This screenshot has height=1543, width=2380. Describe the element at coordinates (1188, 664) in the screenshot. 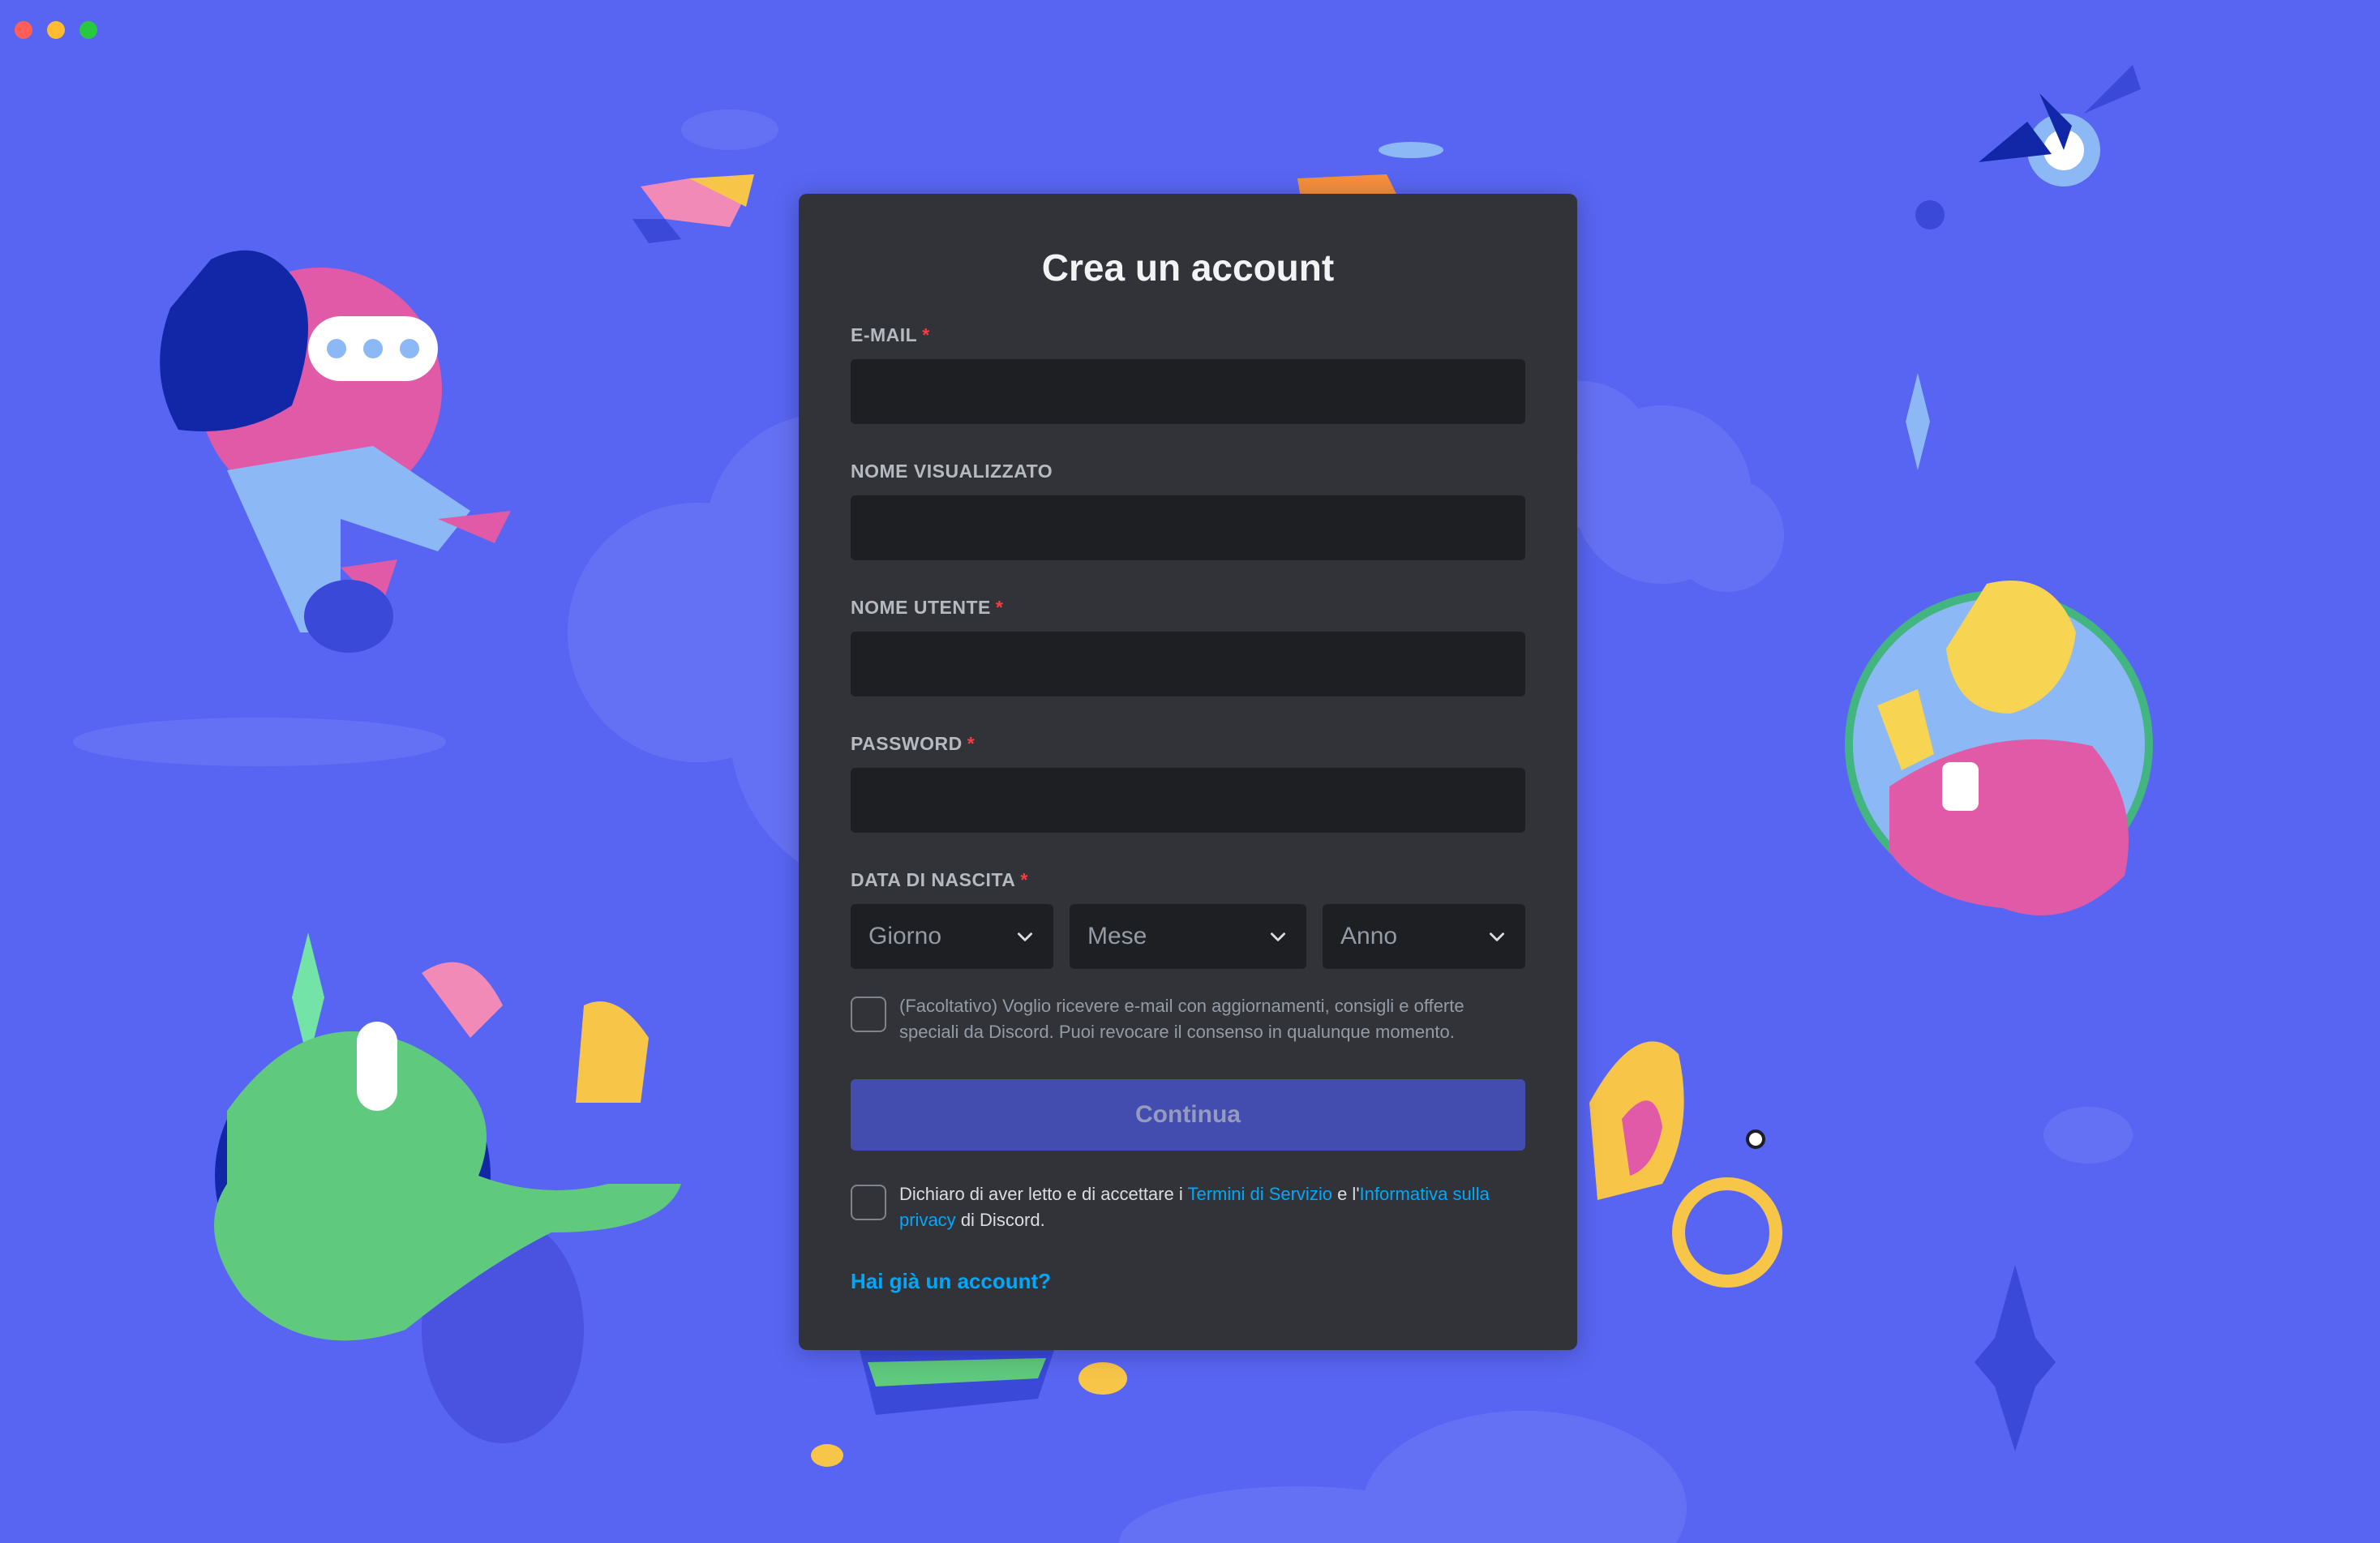

I see `username-input` at that location.